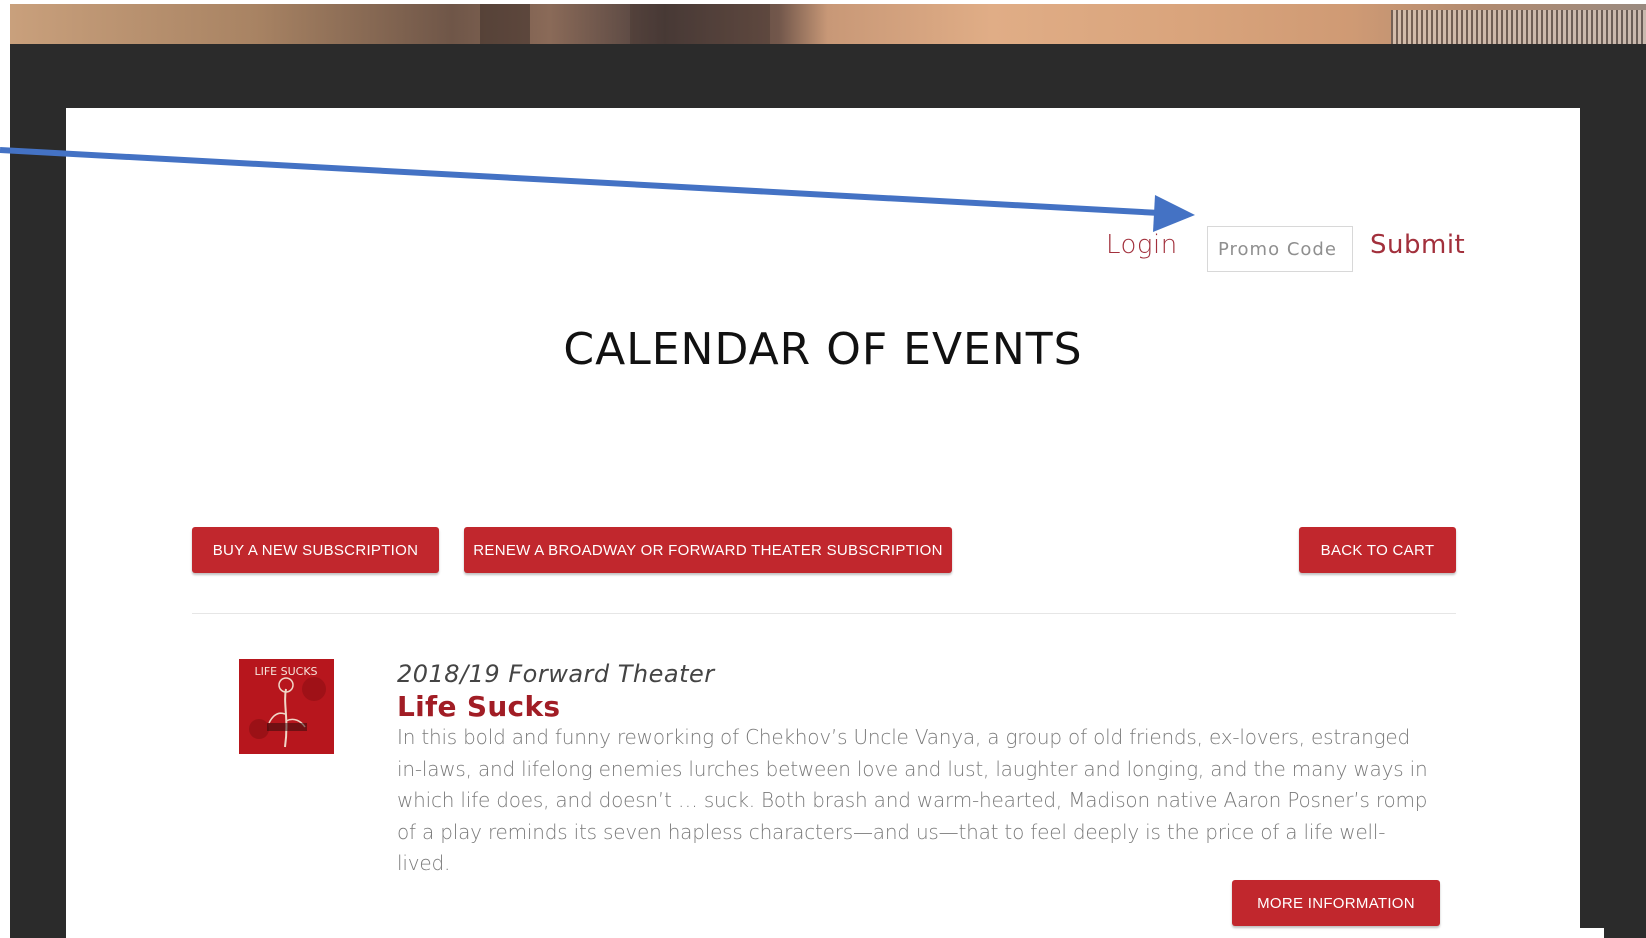  Describe the element at coordinates (1280, 249) in the screenshot. I see `promo-code-input` at that location.